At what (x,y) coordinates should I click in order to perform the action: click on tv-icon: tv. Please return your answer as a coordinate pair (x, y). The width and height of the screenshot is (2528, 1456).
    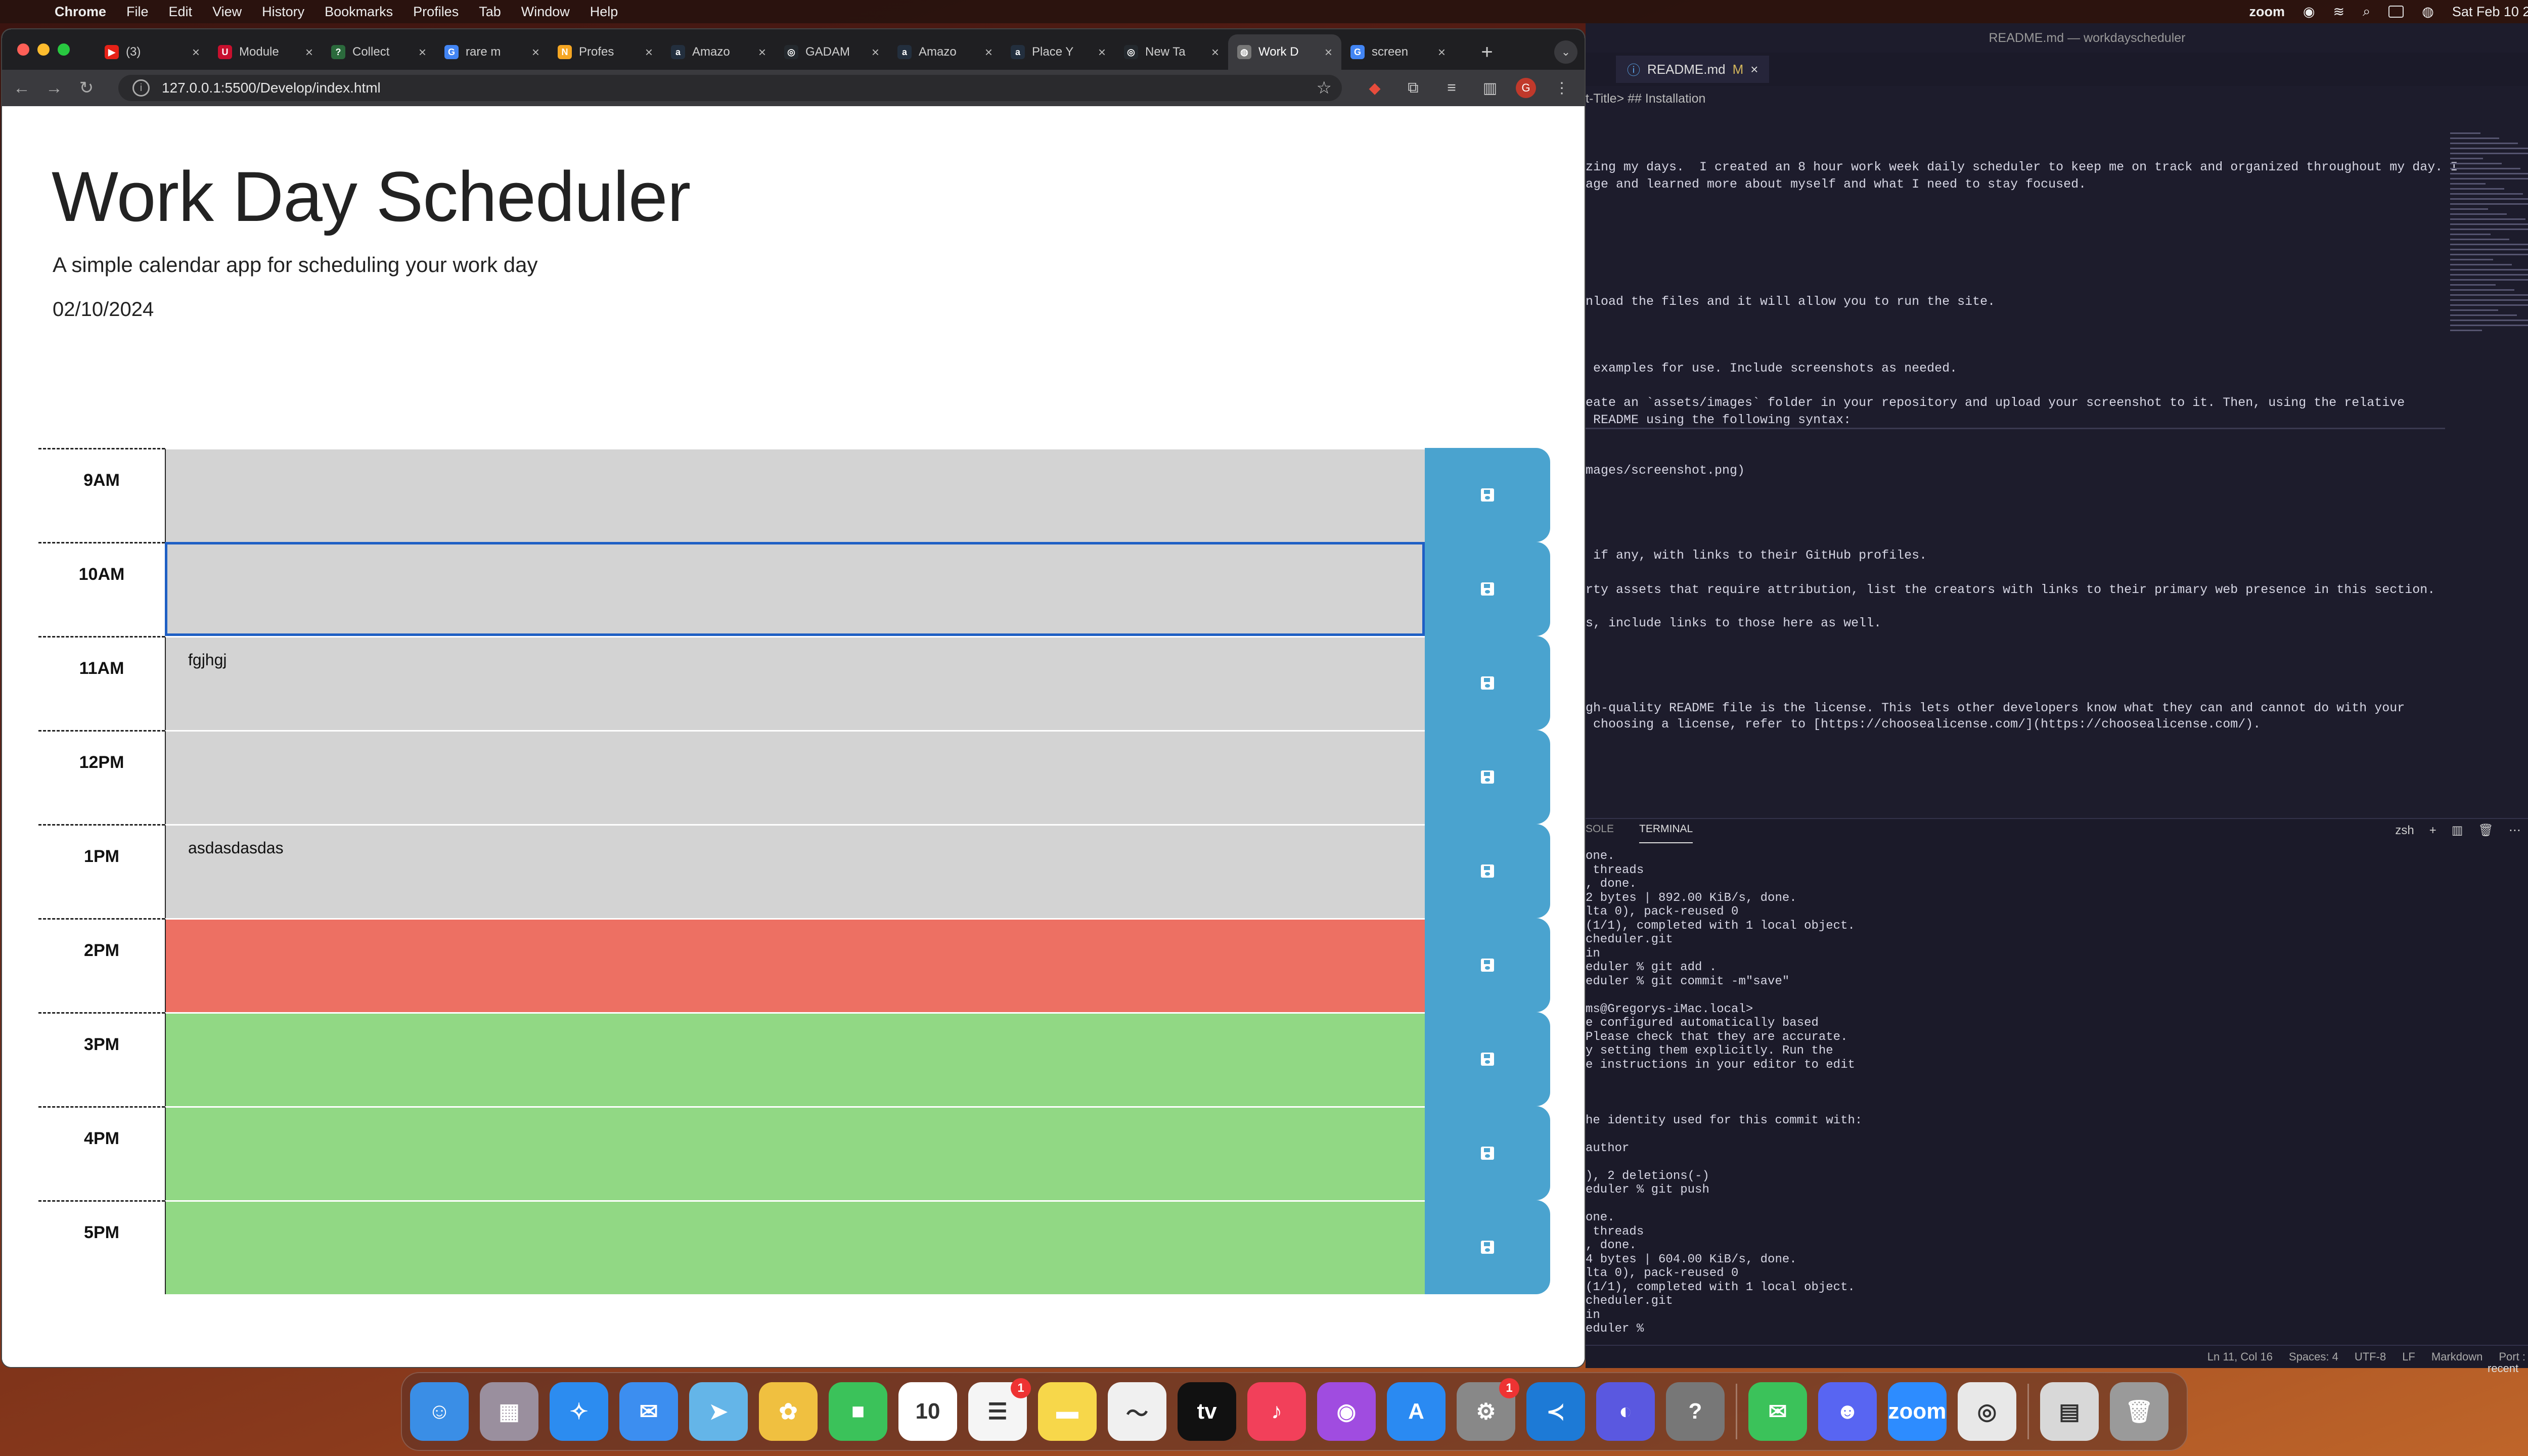
    Looking at the image, I should click on (1207, 1411).